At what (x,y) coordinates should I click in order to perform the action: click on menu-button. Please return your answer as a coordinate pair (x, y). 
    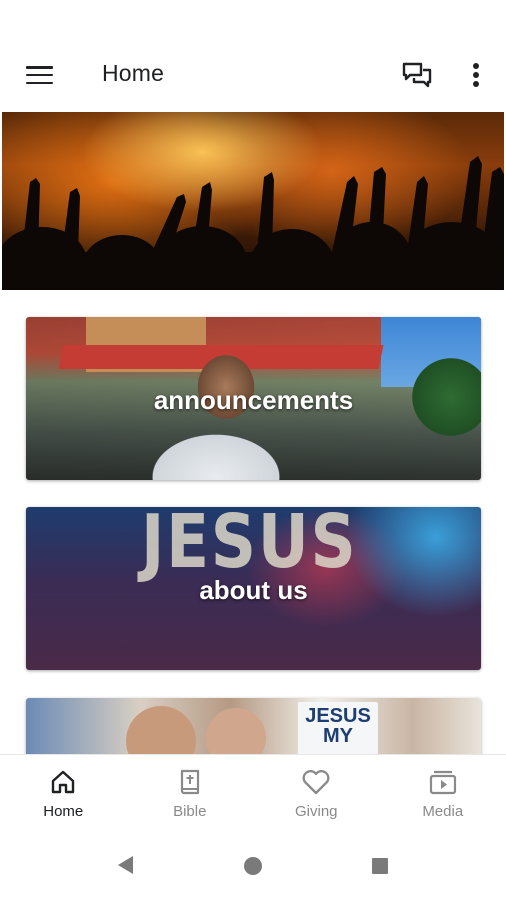
    Looking at the image, I should click on (39, 75).